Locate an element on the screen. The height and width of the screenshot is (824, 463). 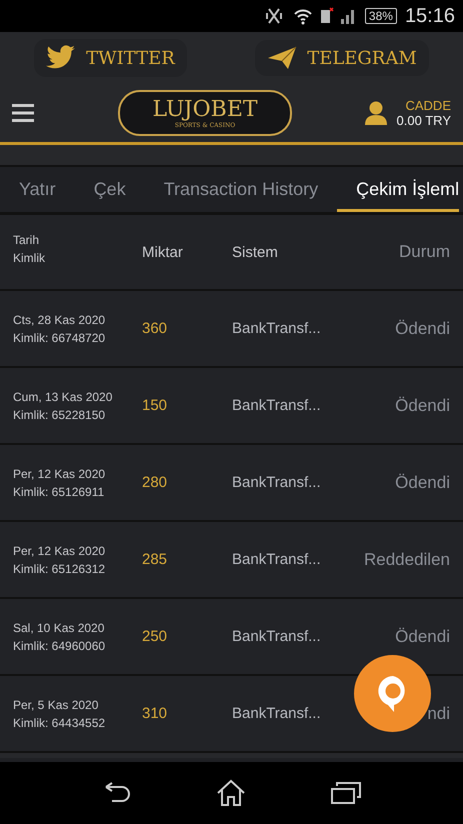
status-text: ndi is located at coordinates (438, 714).